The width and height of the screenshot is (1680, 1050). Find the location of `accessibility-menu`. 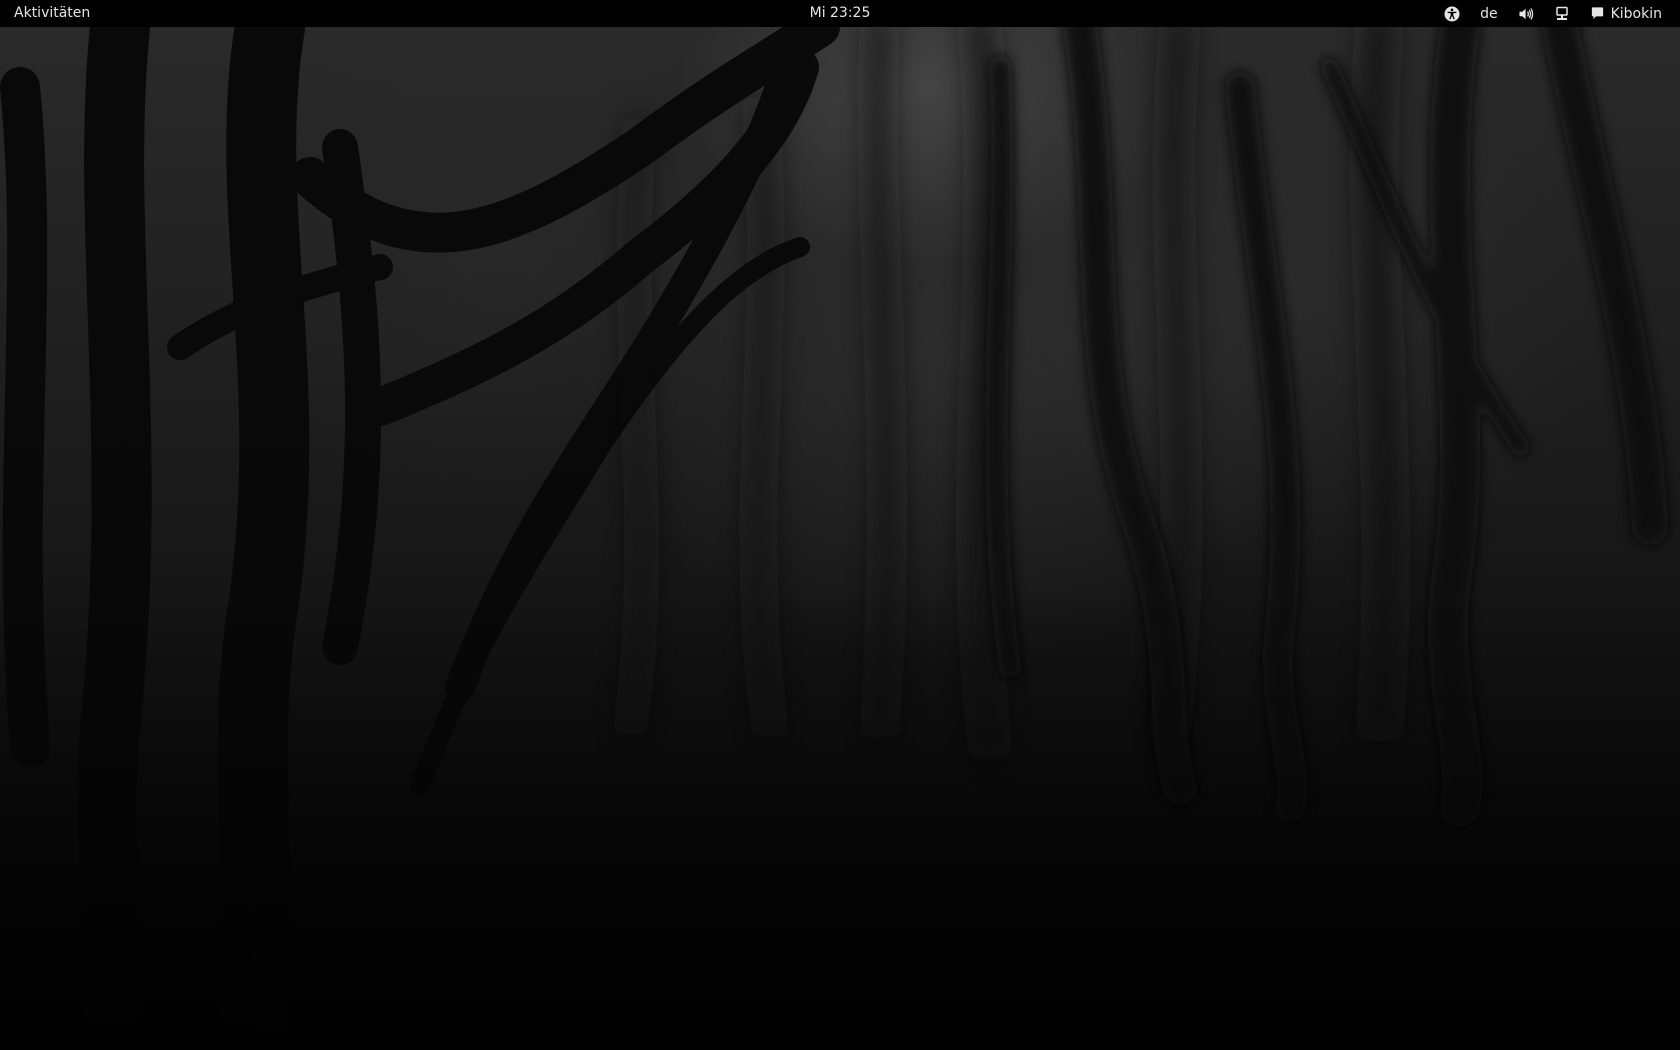

accessibility-menu is located at coordinates (1452, 13).